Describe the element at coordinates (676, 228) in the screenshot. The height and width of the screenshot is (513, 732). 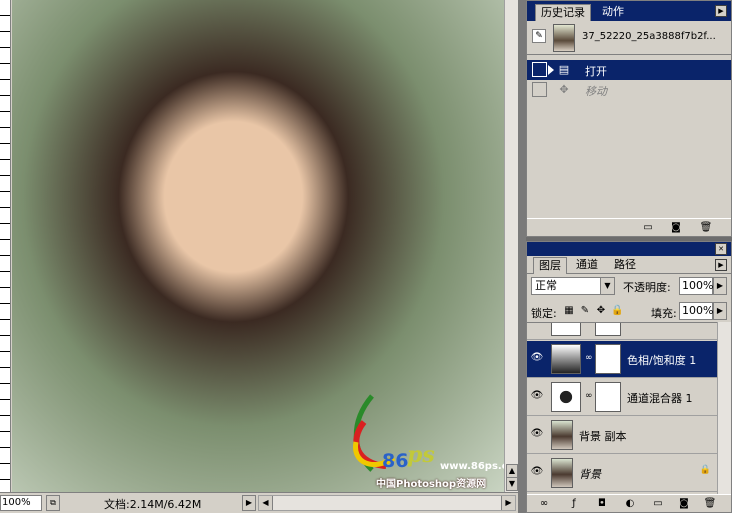
I see `new-snapshot-icon: ◙` at that location.